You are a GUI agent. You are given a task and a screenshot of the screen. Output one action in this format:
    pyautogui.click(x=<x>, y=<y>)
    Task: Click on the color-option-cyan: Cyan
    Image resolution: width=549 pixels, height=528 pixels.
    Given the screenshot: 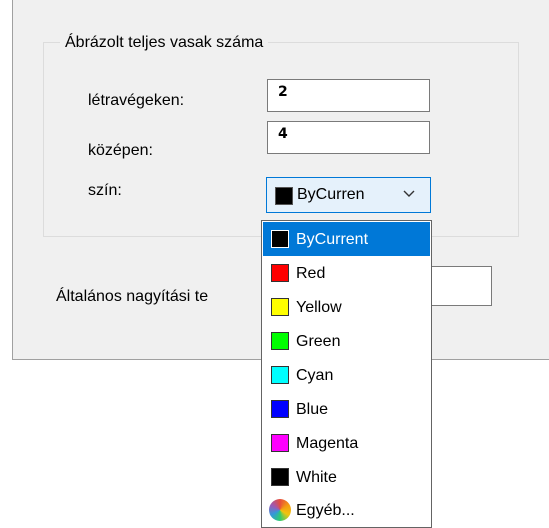 What is the action you would take?
    pyautogui.click(x=346, y=375)
    